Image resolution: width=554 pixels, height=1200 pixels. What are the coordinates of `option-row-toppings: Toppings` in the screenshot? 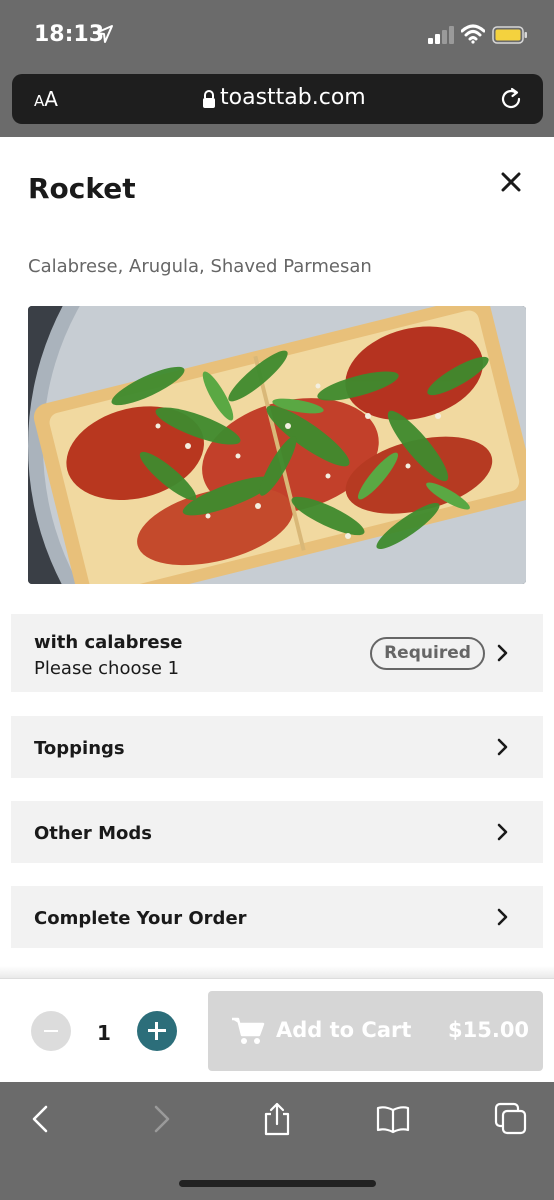 It's located at (277, 747).